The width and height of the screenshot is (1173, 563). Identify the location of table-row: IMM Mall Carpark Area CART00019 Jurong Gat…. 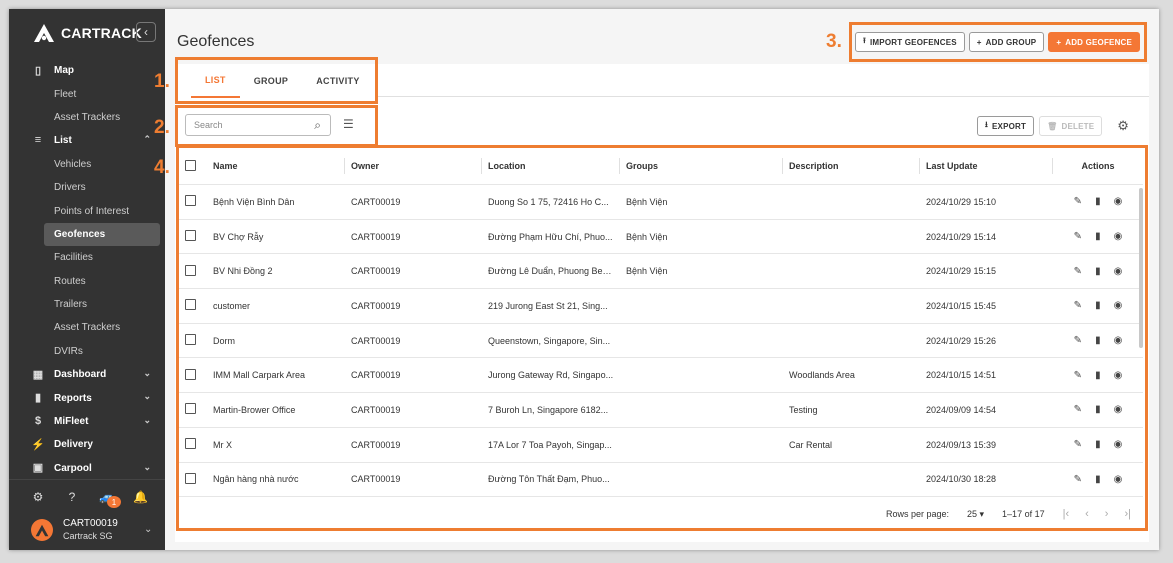
(661, 375).